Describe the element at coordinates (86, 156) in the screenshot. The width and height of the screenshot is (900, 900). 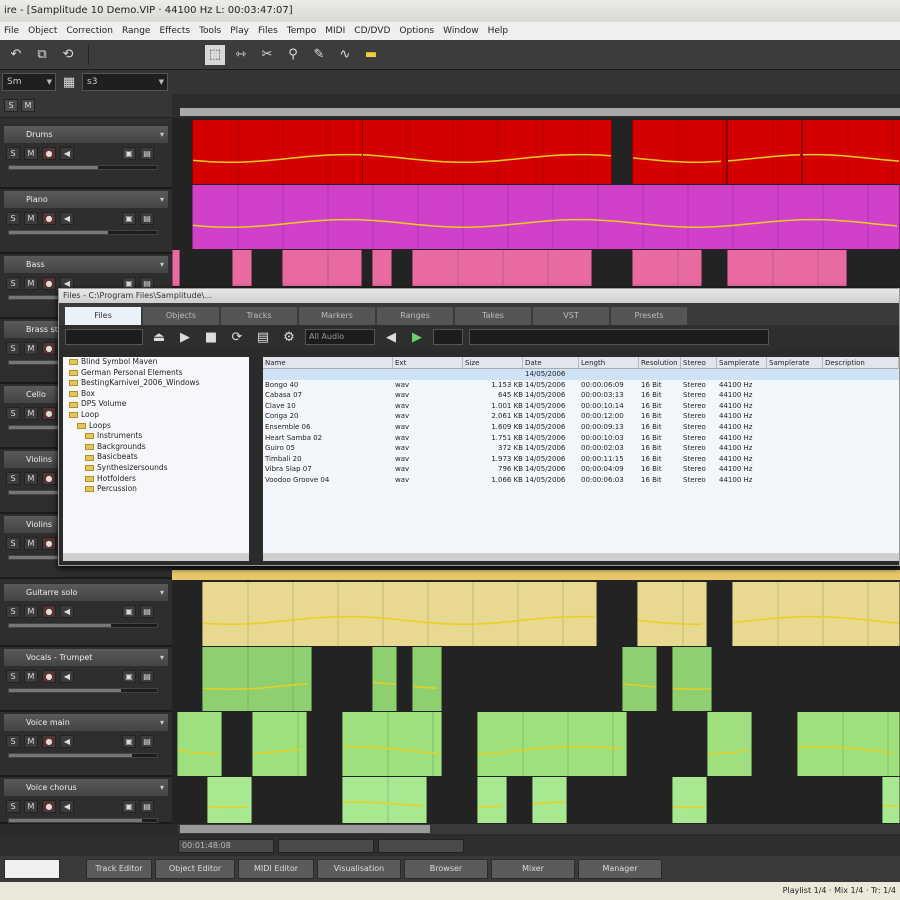
I see `track-header: Drums SM ● ◀ ▣ ▤` at that location.